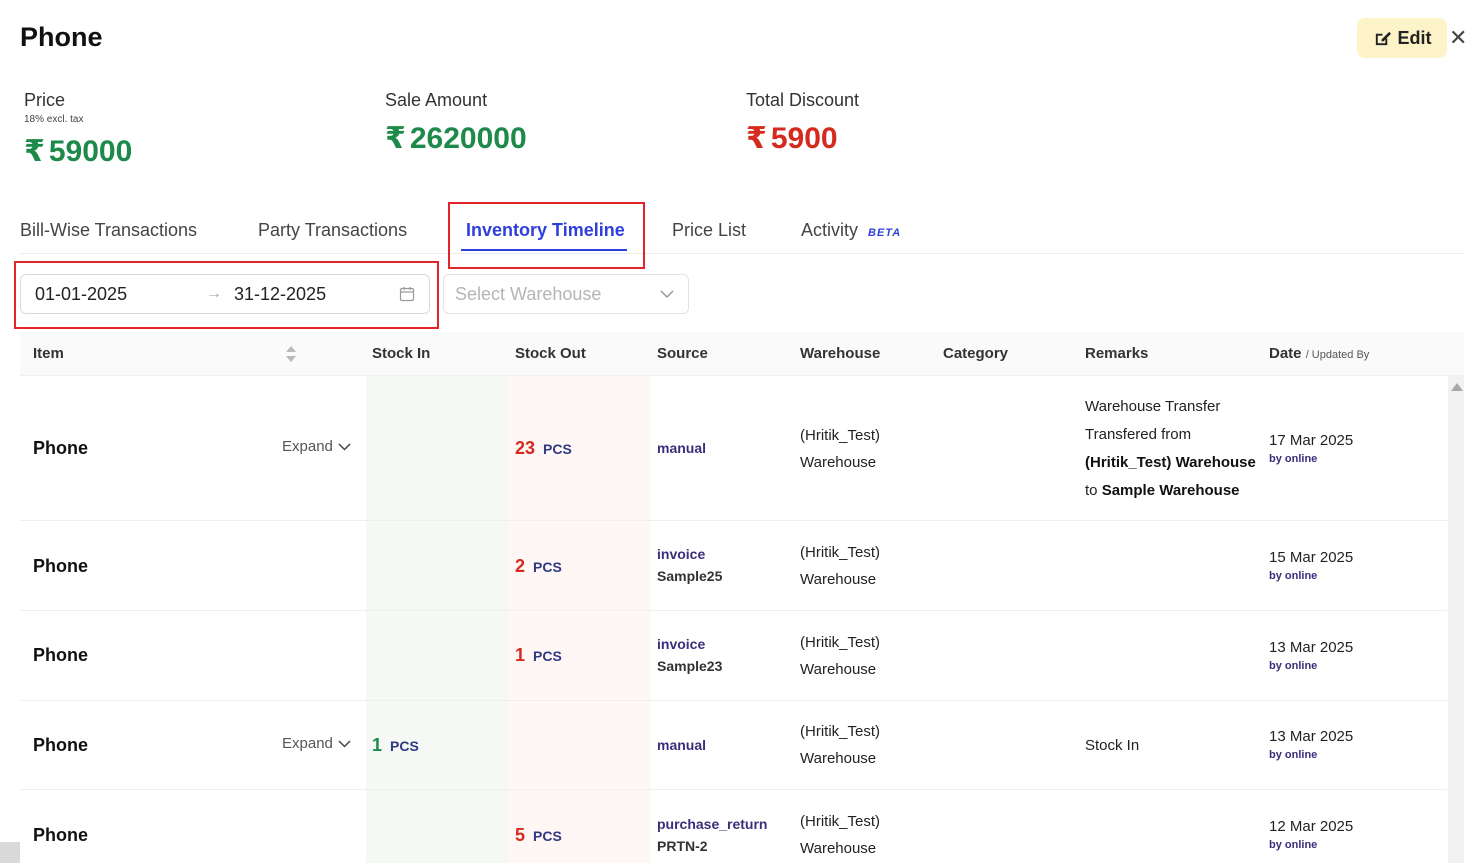  Describe the element at coordinates (1456, 619) in the screenshot. I see `table-scrollbar` at that location.